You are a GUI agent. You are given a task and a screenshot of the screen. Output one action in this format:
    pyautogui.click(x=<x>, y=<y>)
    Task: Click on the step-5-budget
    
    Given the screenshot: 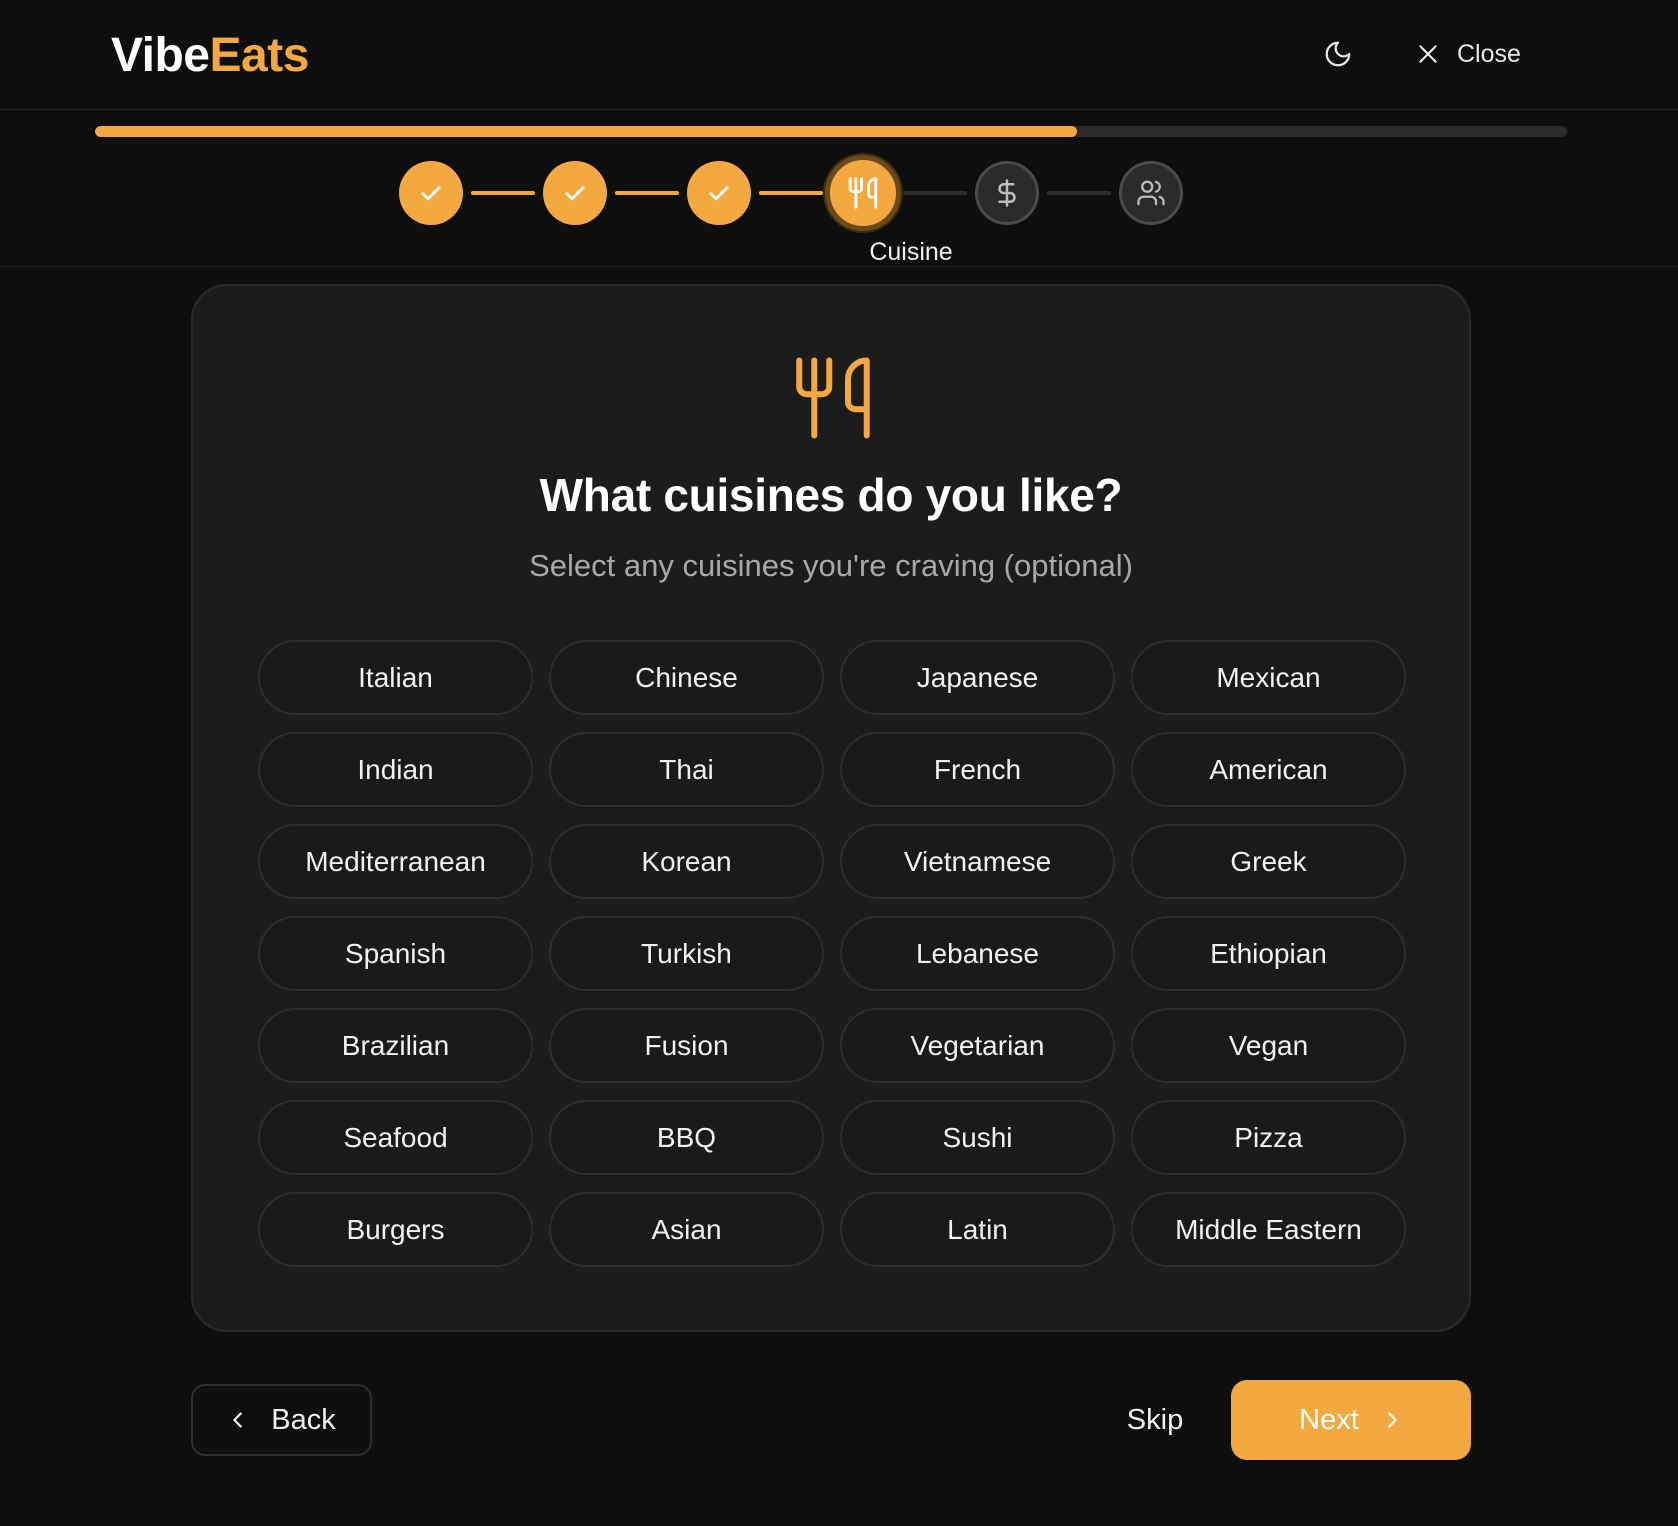 What is the action you would take?
    pyautogui.click(x=1007, y=193)
    